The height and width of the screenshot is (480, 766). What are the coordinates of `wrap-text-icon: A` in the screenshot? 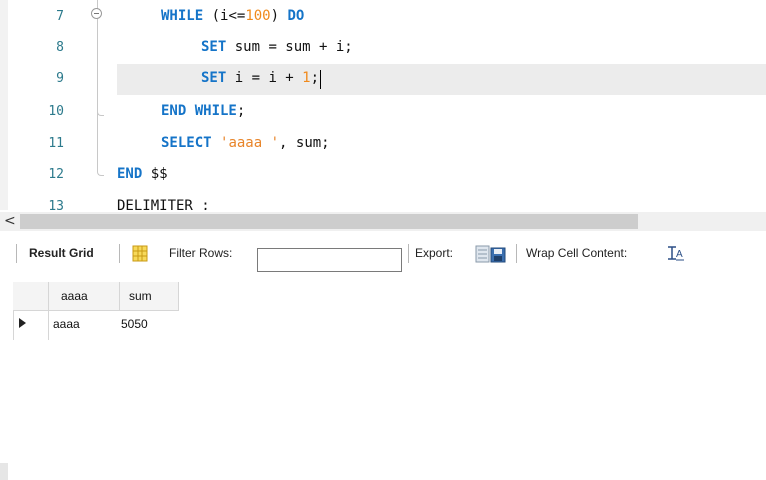 It's located at (676, 253).